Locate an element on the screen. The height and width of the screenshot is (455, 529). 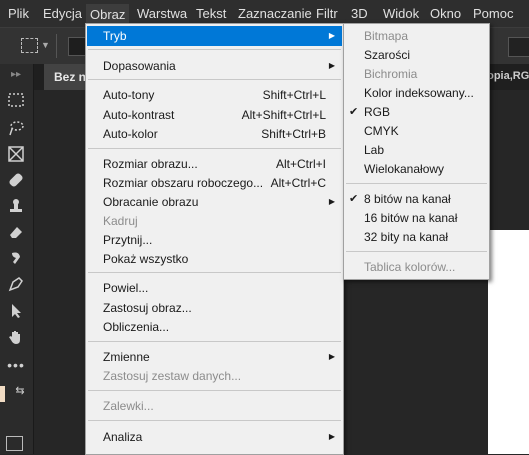
menu-item-rozmiar-obszaru: Rozmiar obszaru roboczego... Alt+Ctrl+C is located at coordinates (214, 183).